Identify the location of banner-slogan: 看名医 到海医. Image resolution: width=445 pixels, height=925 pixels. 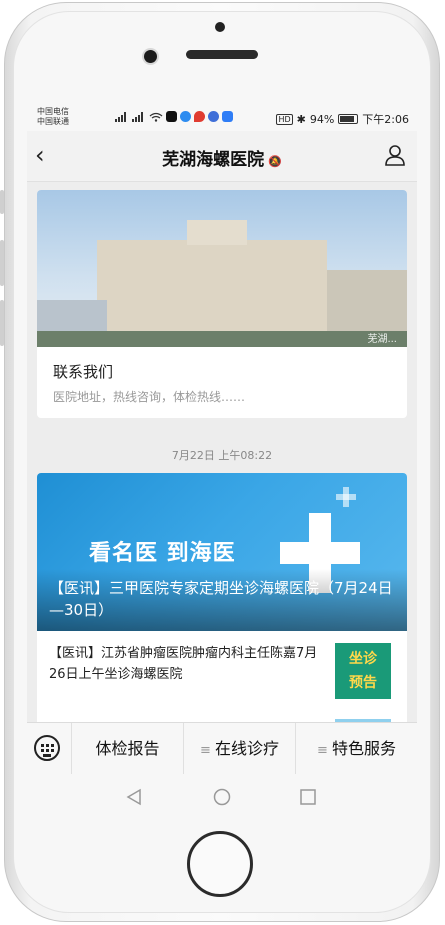
(162, 553).